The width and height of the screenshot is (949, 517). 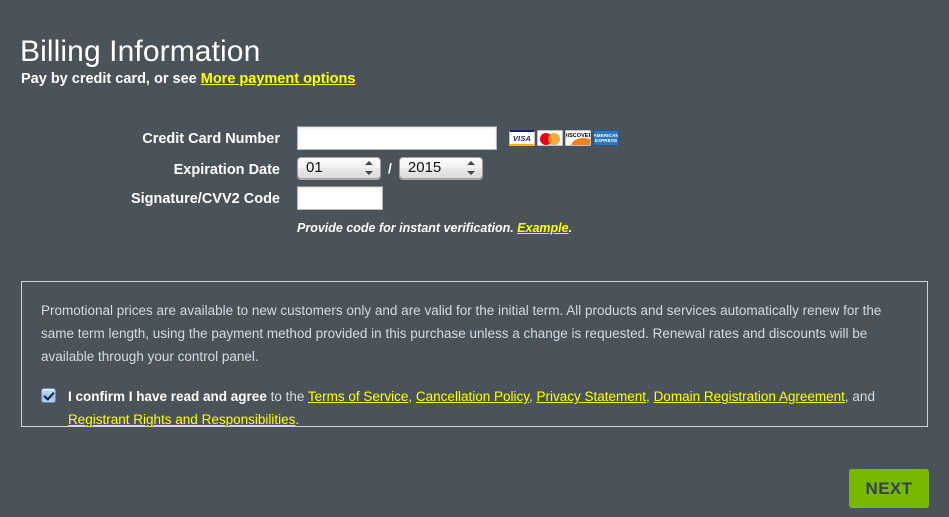 I want to click on agreement-comma-2: ,, so click(x=532, y=396).